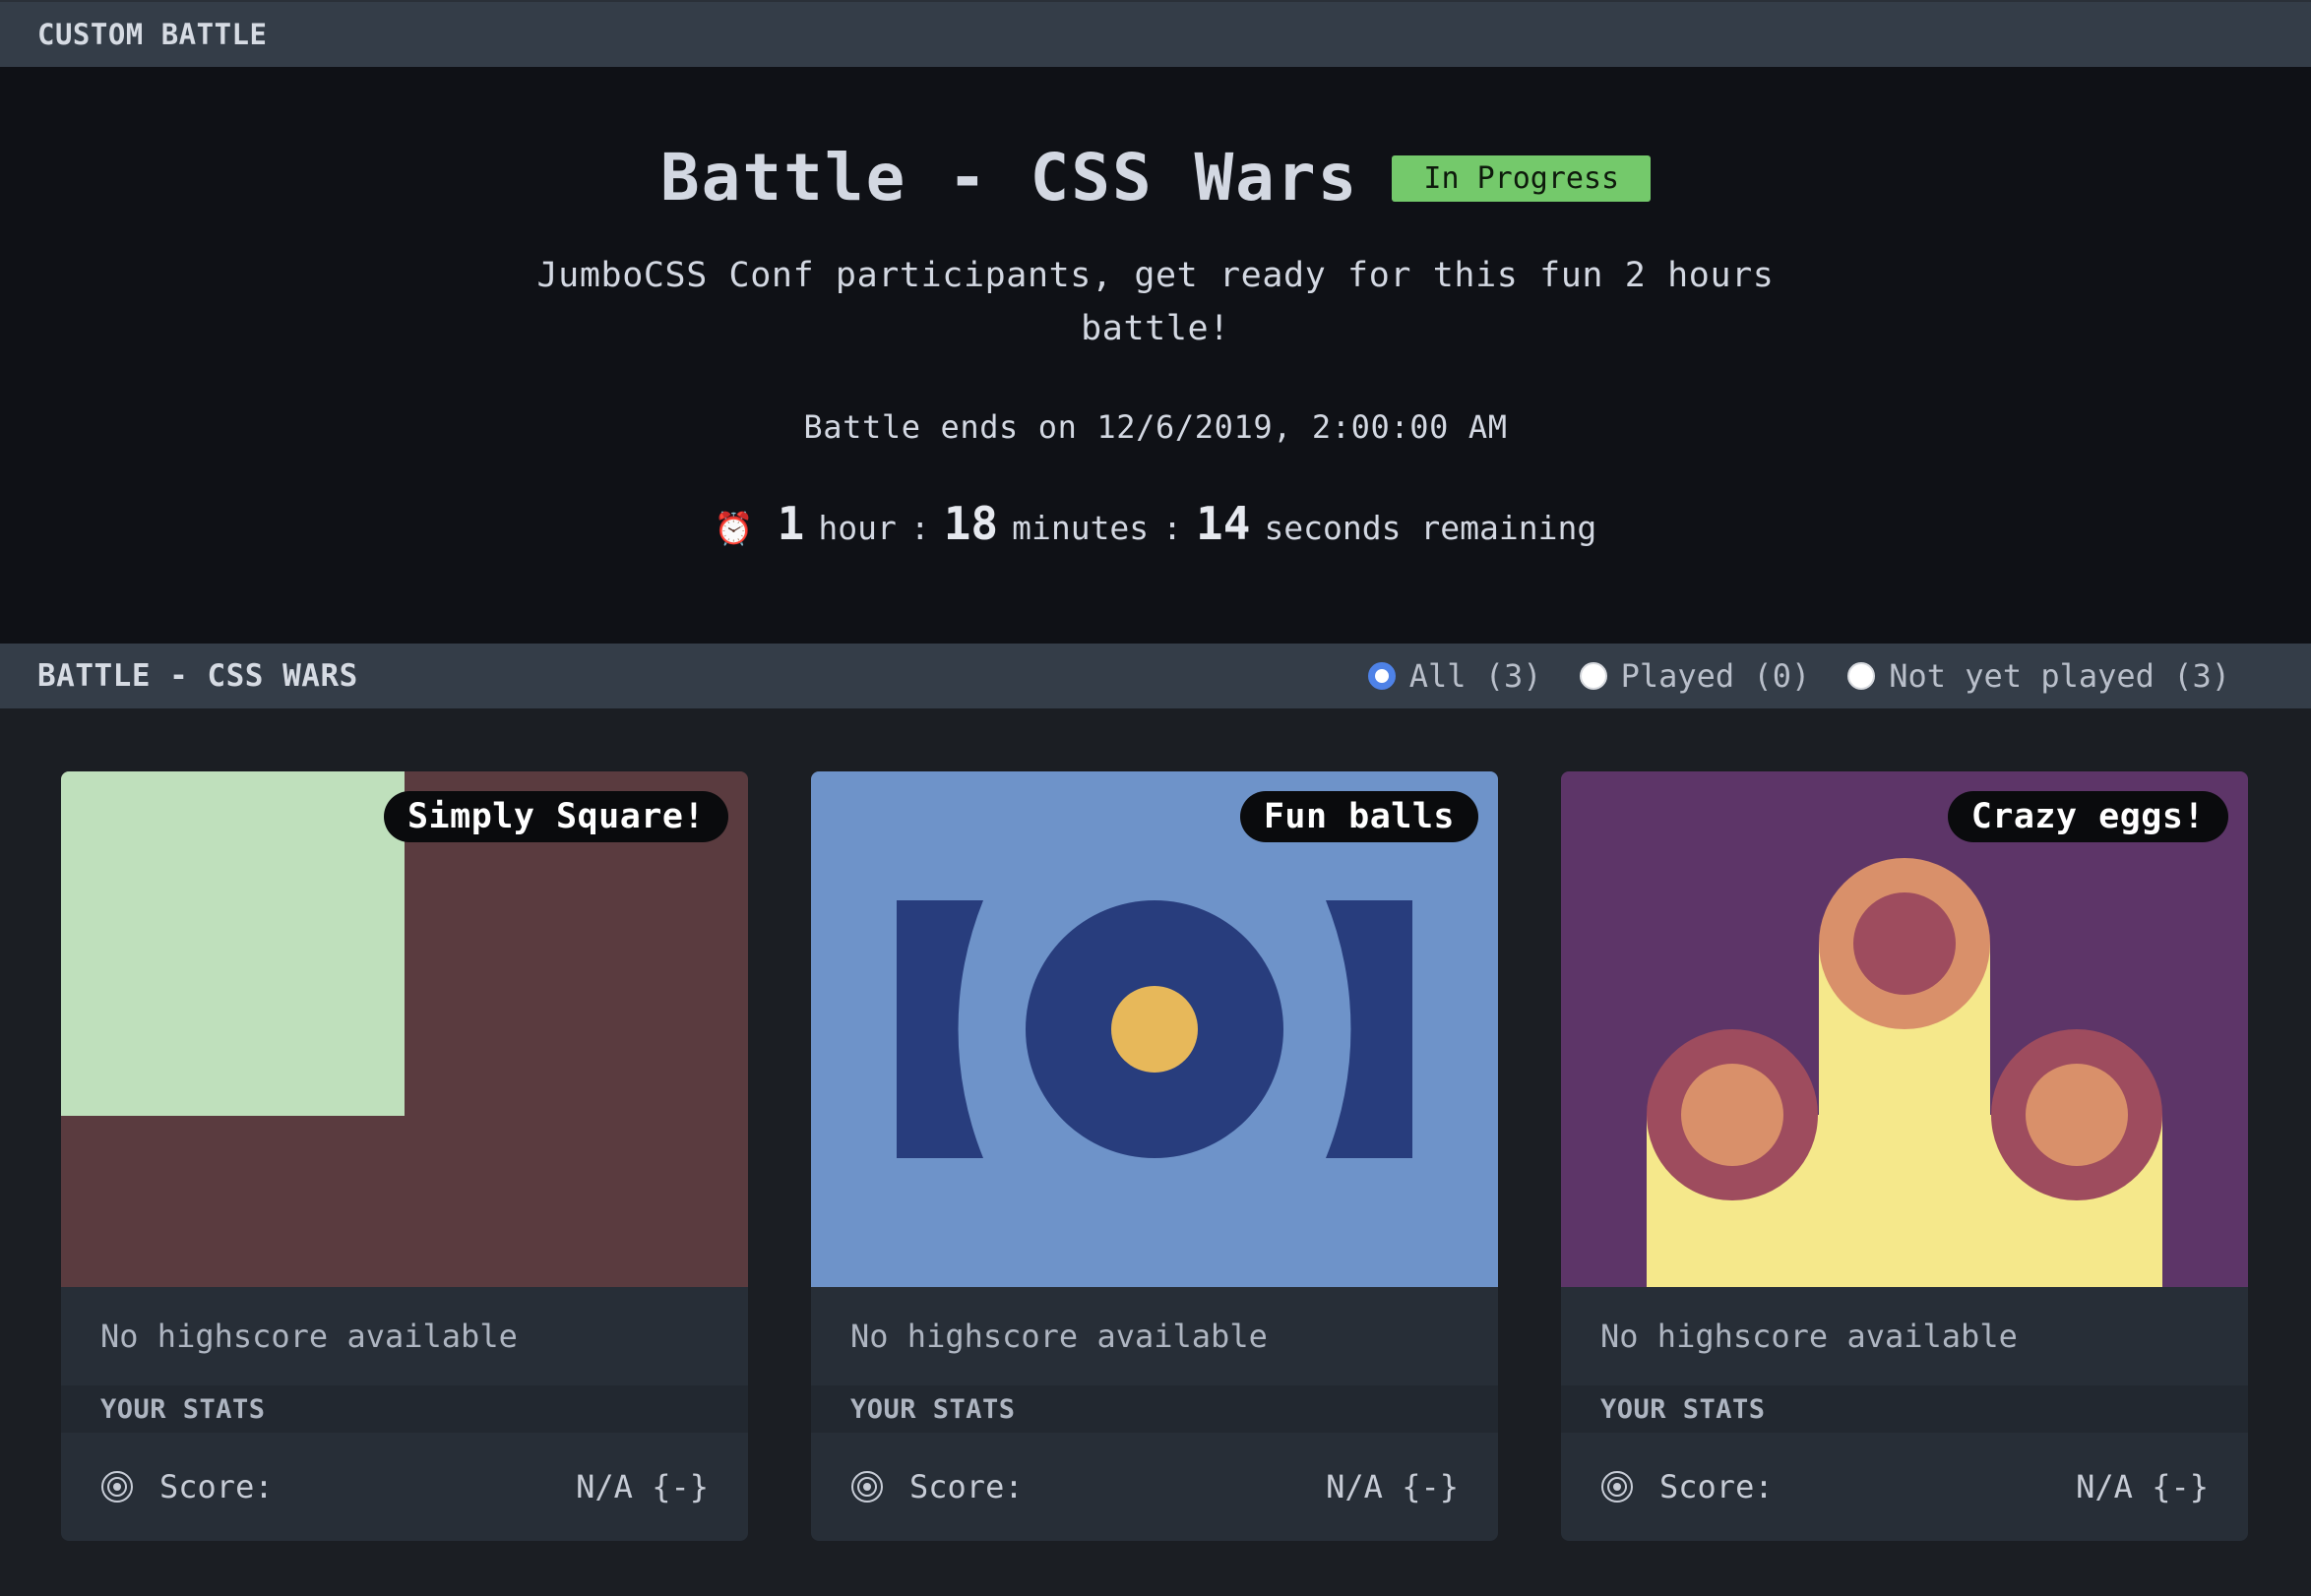 The height and width of the screenshot is (1596, 2311). What do you see at coordinates (1475, 676) in the screenshot?
I see `filter-all-label: All (3)` at bounding box center [1475, 676].